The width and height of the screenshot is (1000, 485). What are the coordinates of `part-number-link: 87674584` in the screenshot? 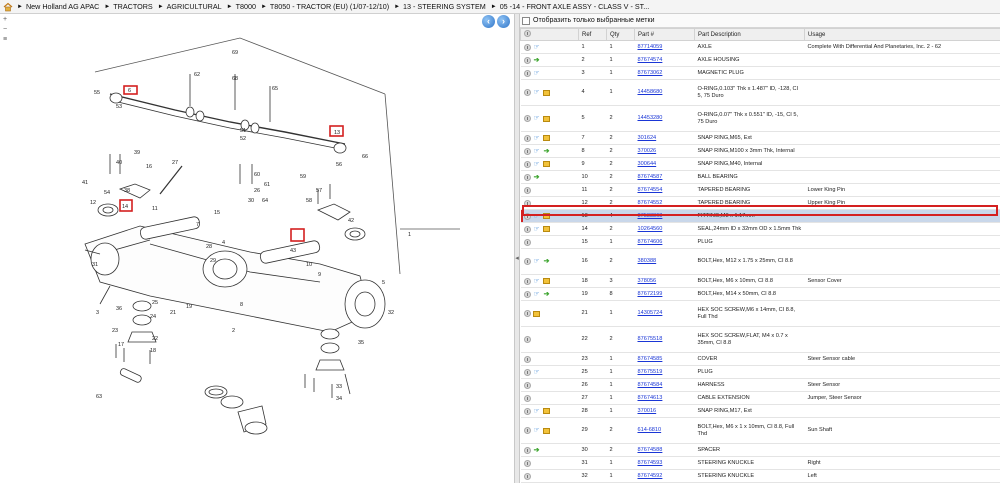 It's located at (650, 385).